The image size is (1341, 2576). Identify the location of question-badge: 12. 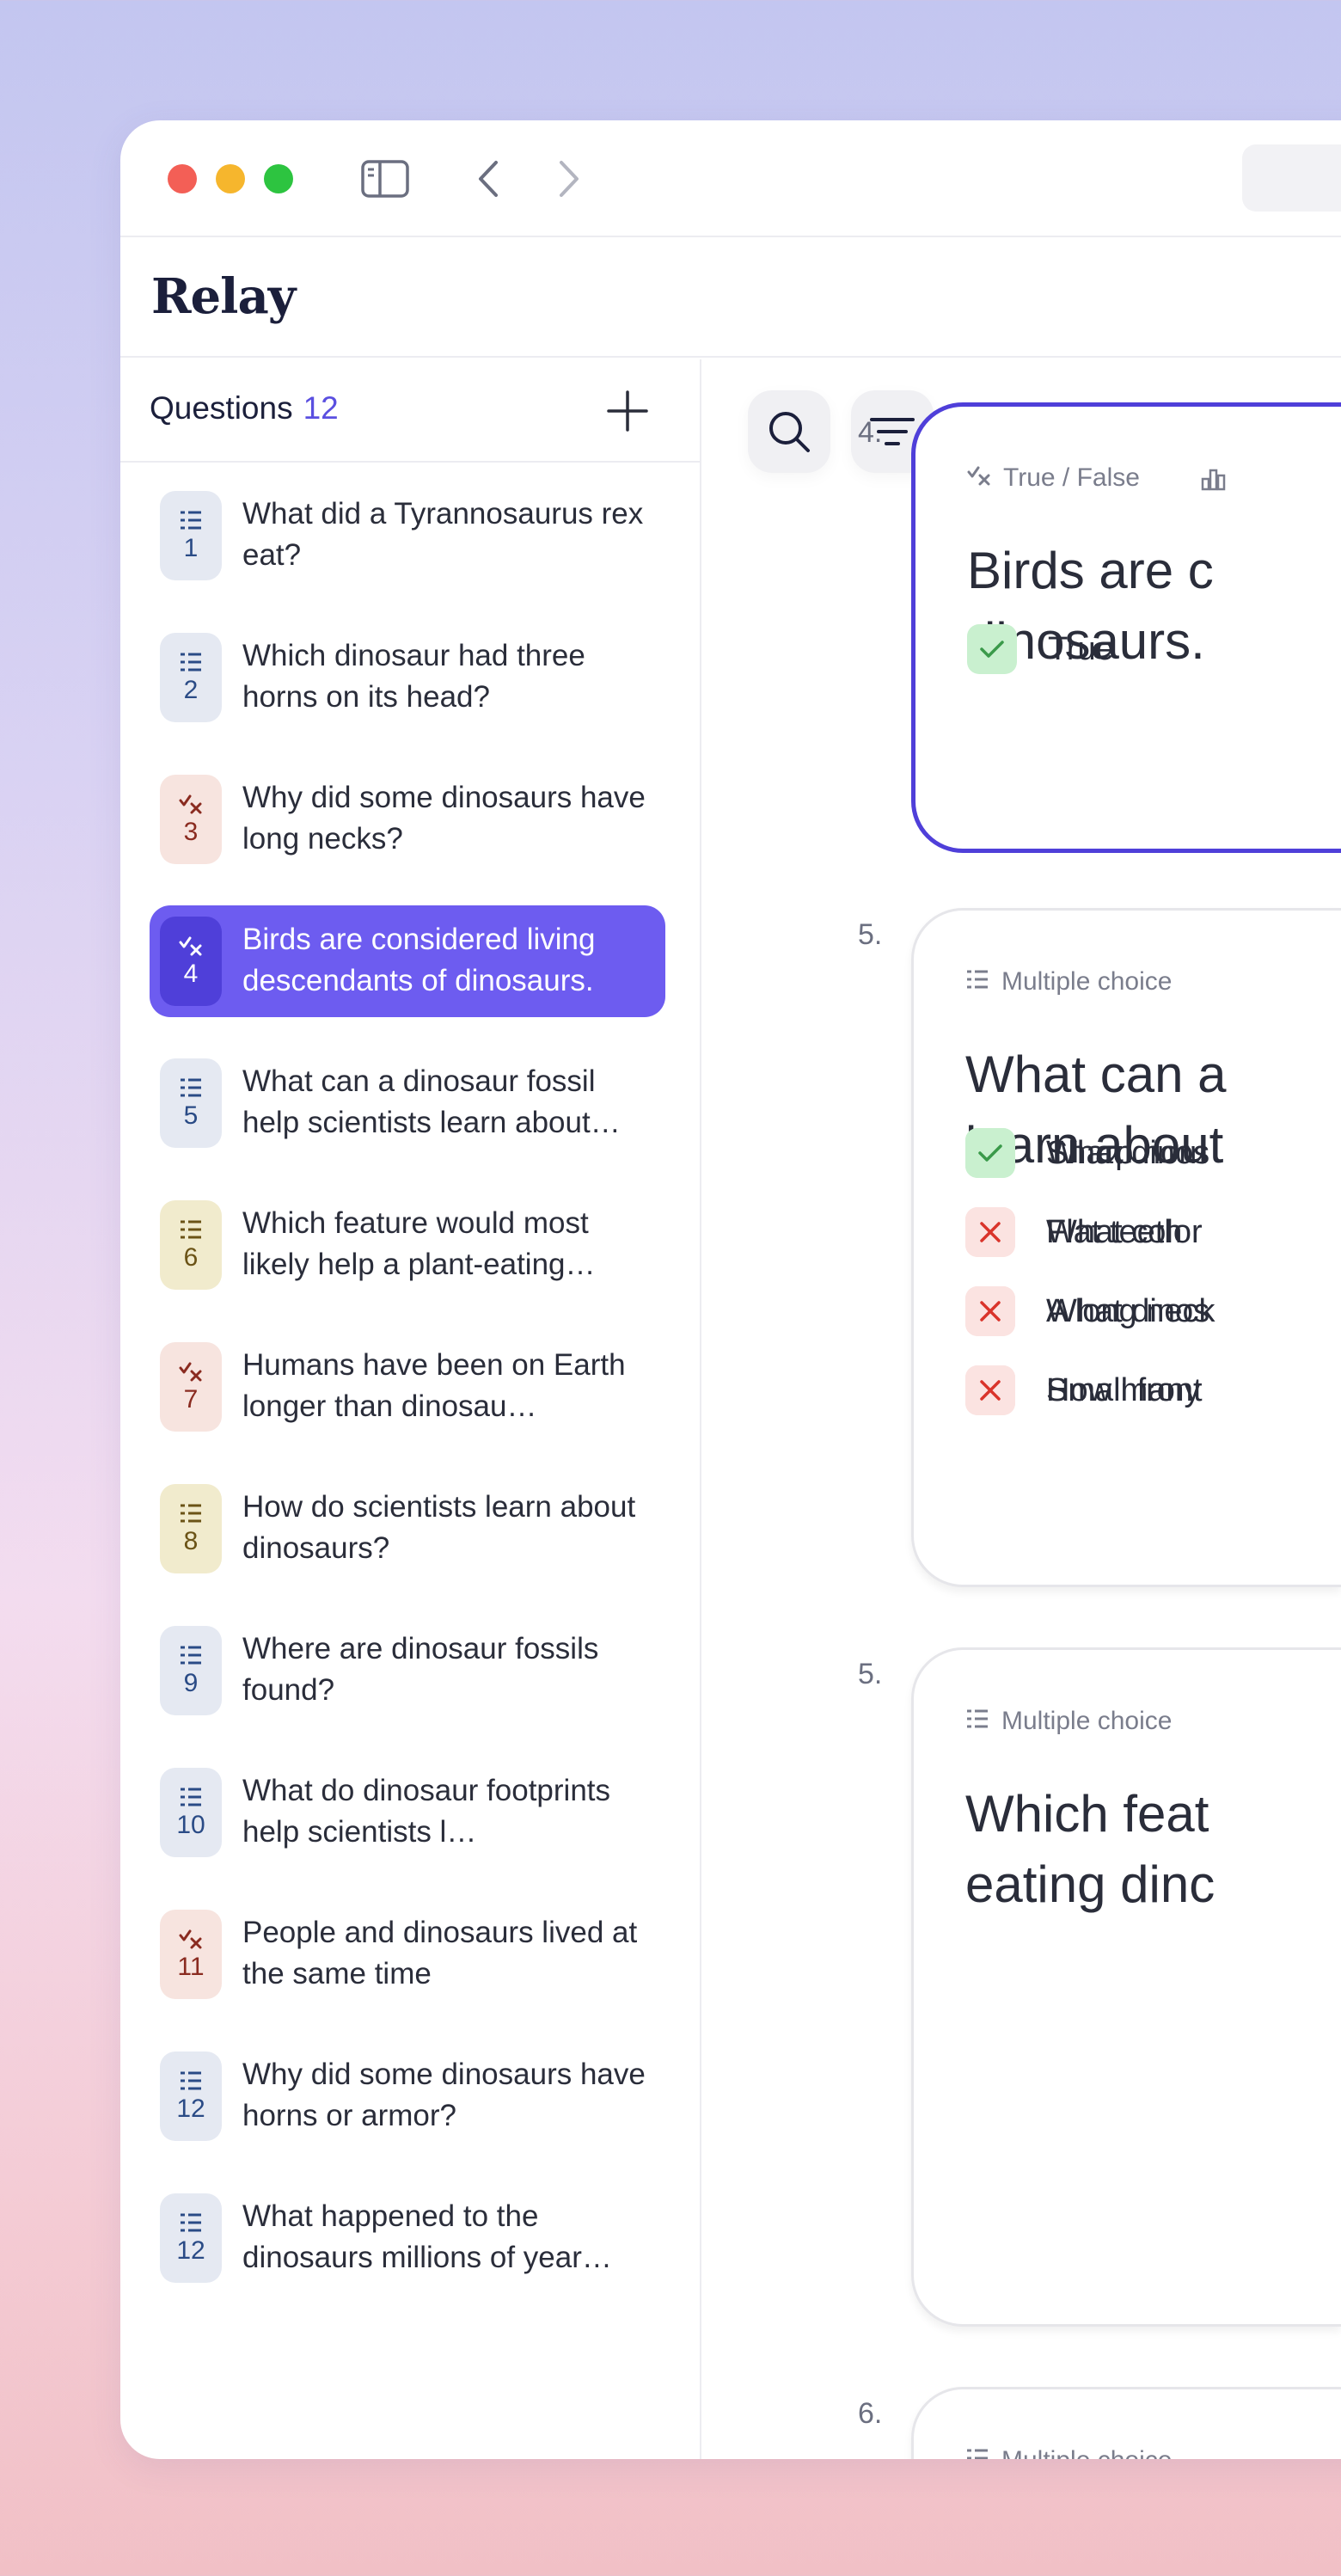
(191, 2096).